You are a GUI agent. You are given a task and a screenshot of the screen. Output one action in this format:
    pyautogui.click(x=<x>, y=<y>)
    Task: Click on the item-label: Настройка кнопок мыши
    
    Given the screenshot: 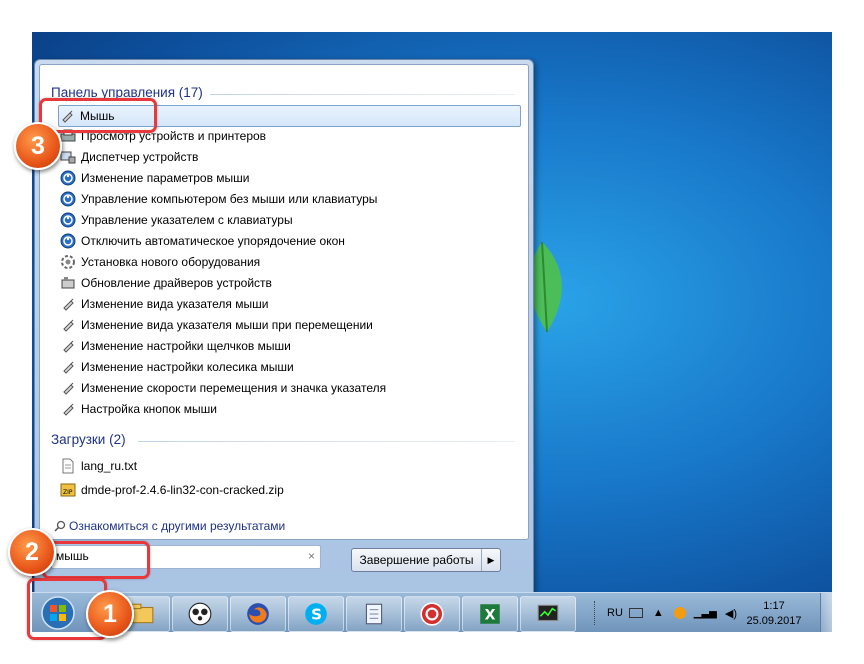 What is the action you would take?
    pyautogui.click(x=149, y=409)
    